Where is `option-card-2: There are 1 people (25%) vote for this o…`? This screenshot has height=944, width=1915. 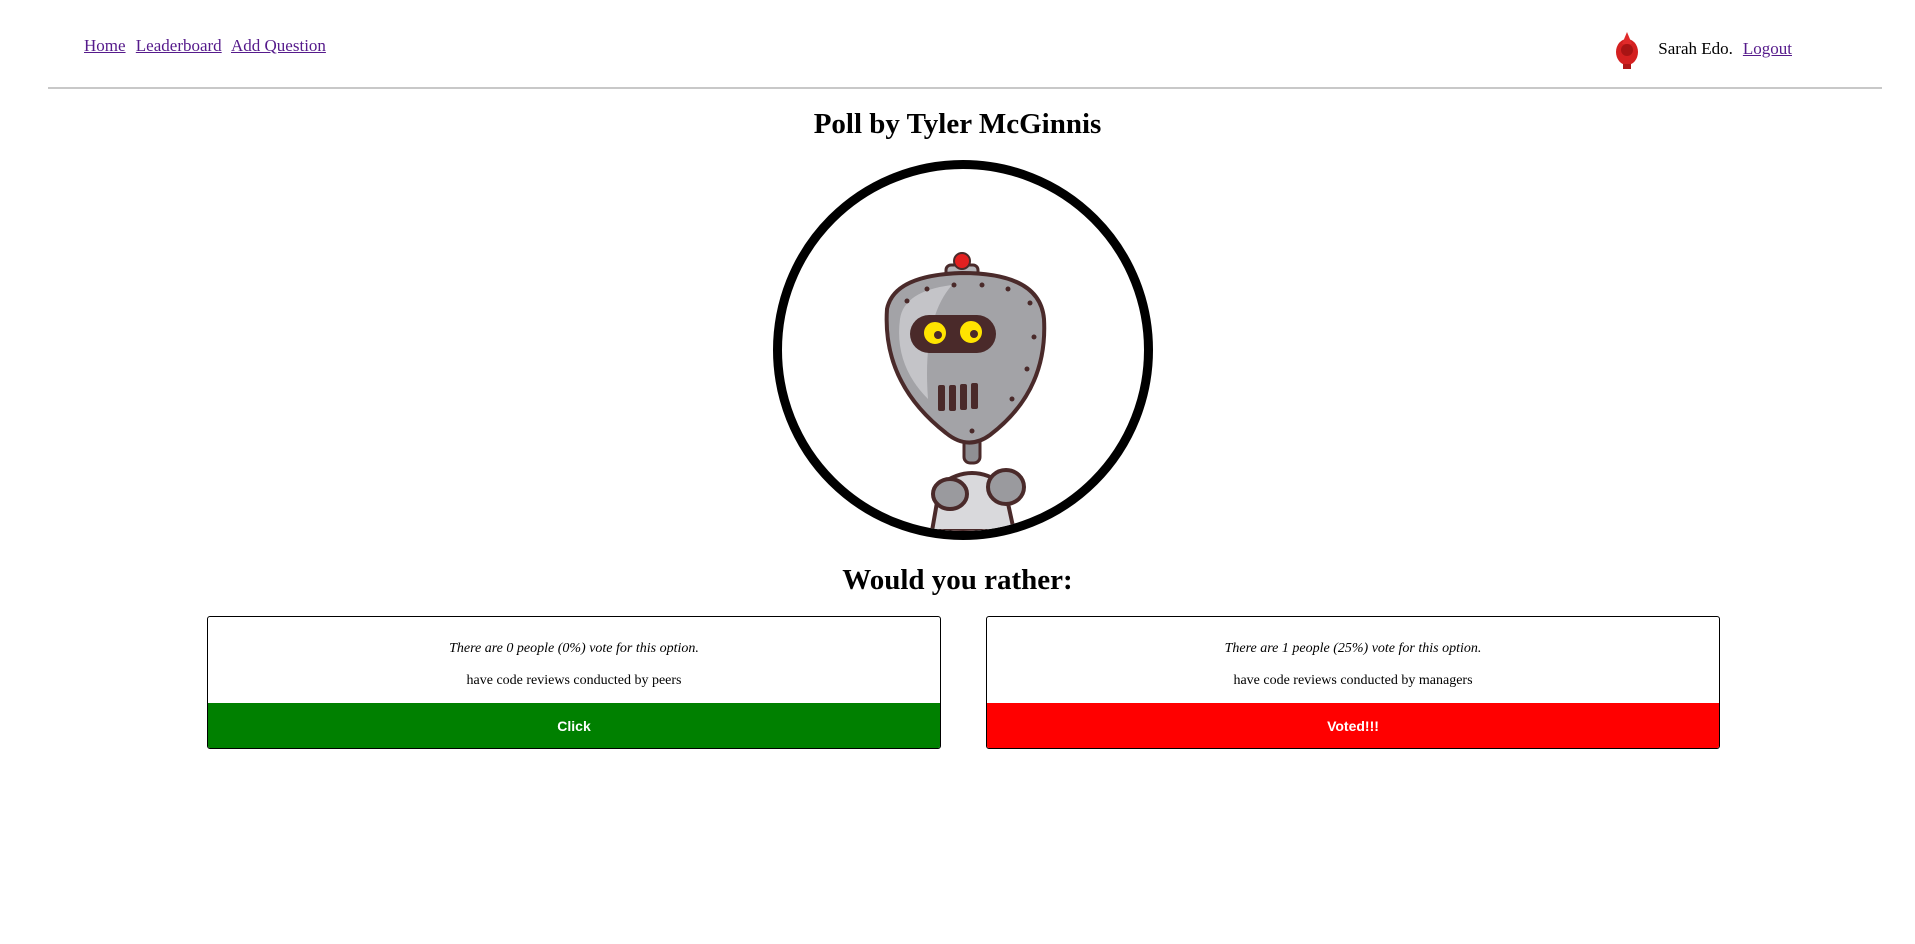
option-card-2: There are 1 people (25%) vote for this o… is located at coordinates (1353, 682).